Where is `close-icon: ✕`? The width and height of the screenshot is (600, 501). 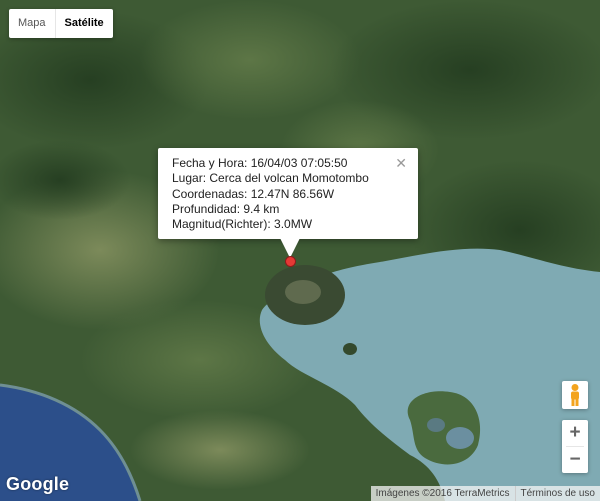
close-icon: ✕ is located at coordinates (401, 163).